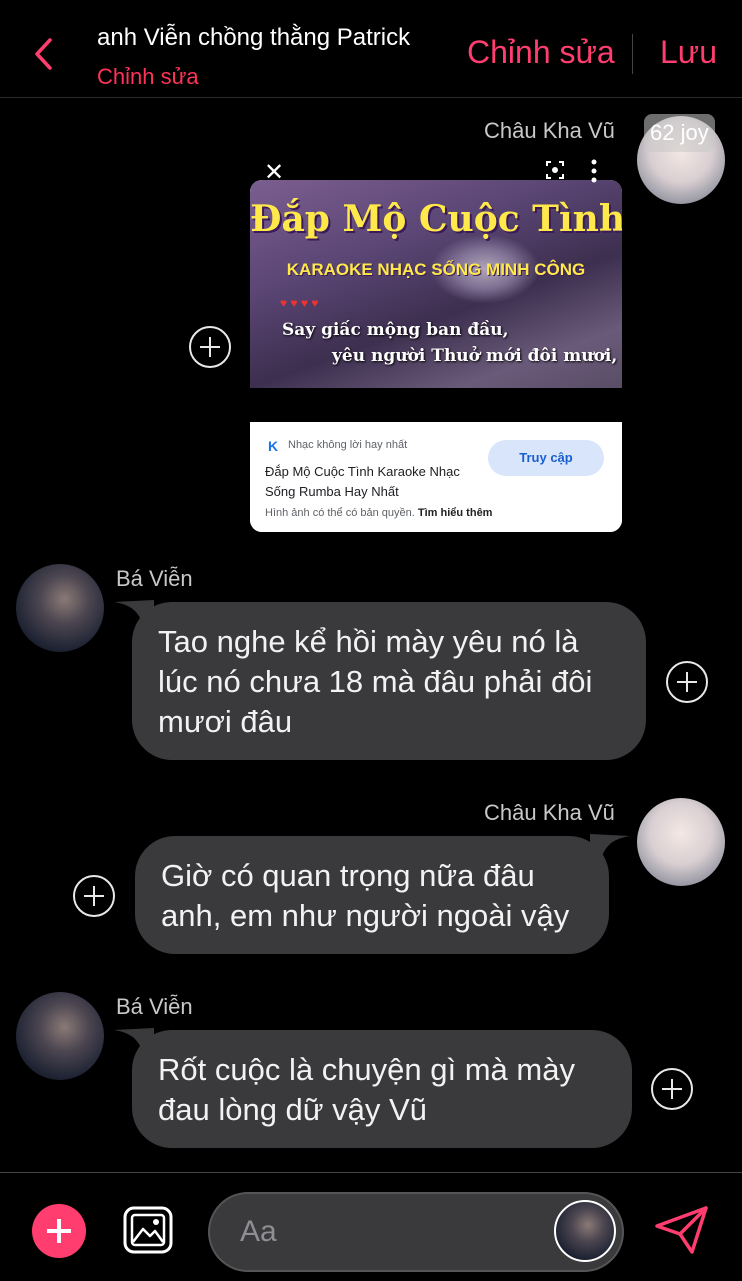 The width and height of the screenshot is (742, 1281). What do you see at coordinates (395, 330) in the screenshot?
I see `thumbnail-lyric-line: Say giấc mộng ban đầu,` at bounding box center [395, 330].